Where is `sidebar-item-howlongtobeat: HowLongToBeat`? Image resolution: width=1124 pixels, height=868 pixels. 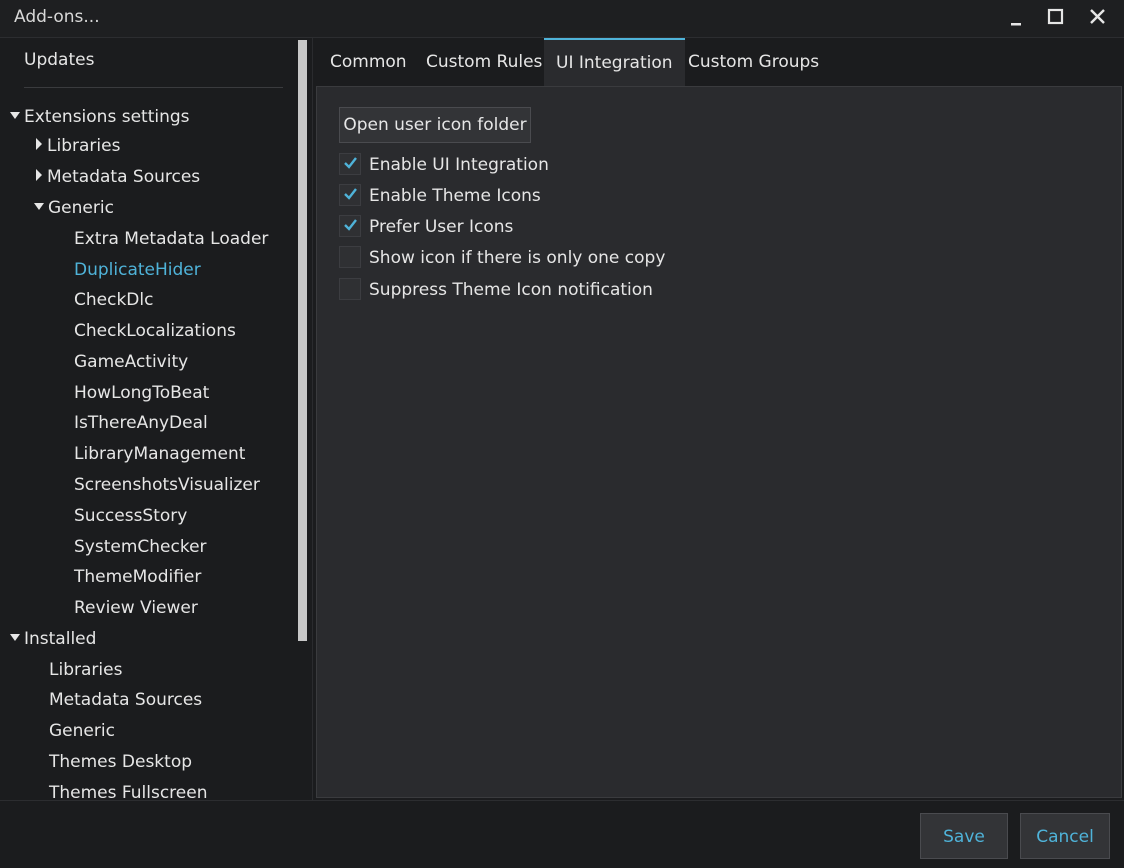
sidebar-item-howlongtobeat: HowLongToBeat is located at coordinates (141, 393).